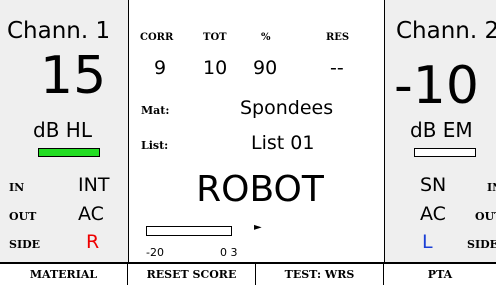  Describe the element at coordinates (69, 152) in the screenshot. I see `channel1-level-bar` at that location.